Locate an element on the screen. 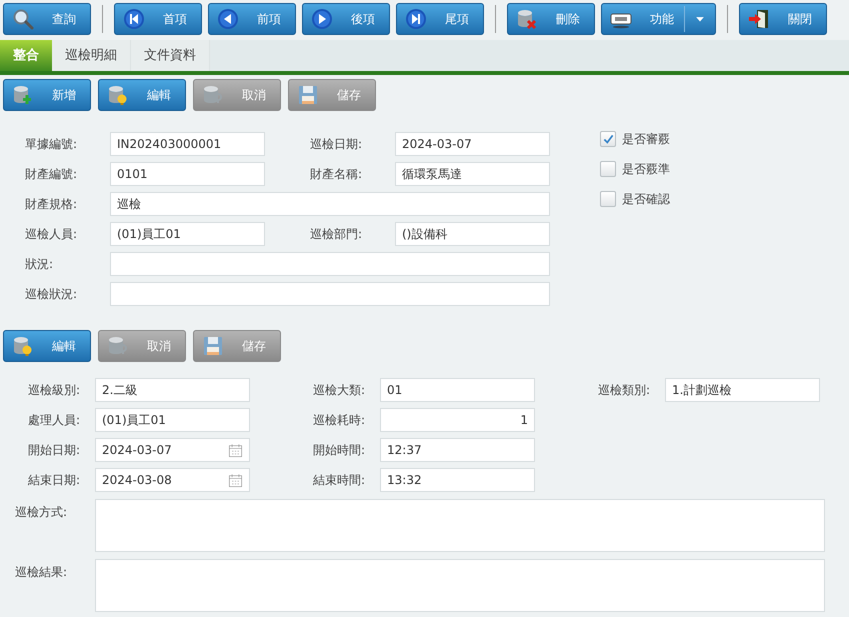  check-icon is located at coordinates (608, 139).